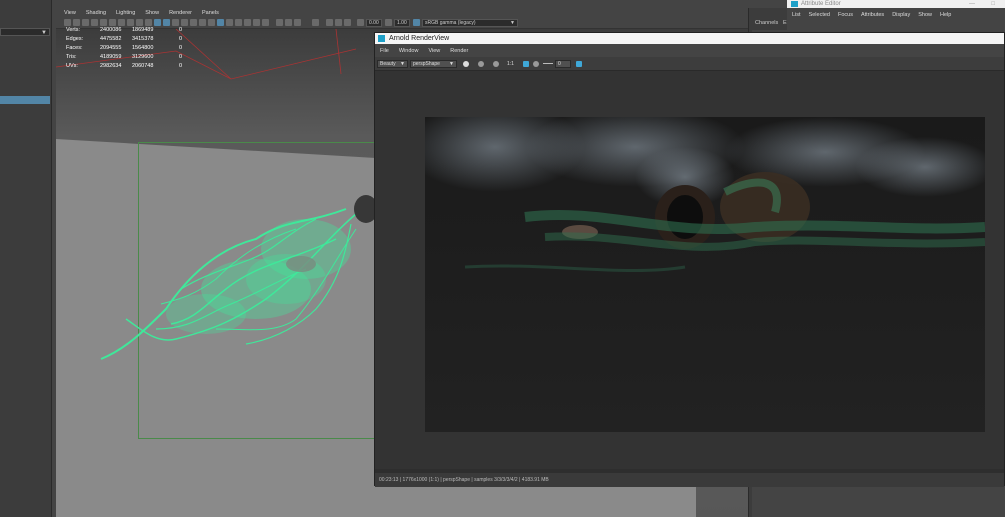 The height and width of the screenshot is (517, 1005). Describe the element at coordinates (265, 22) in the screenshot. I see `lighting-mode-icon` at that location.